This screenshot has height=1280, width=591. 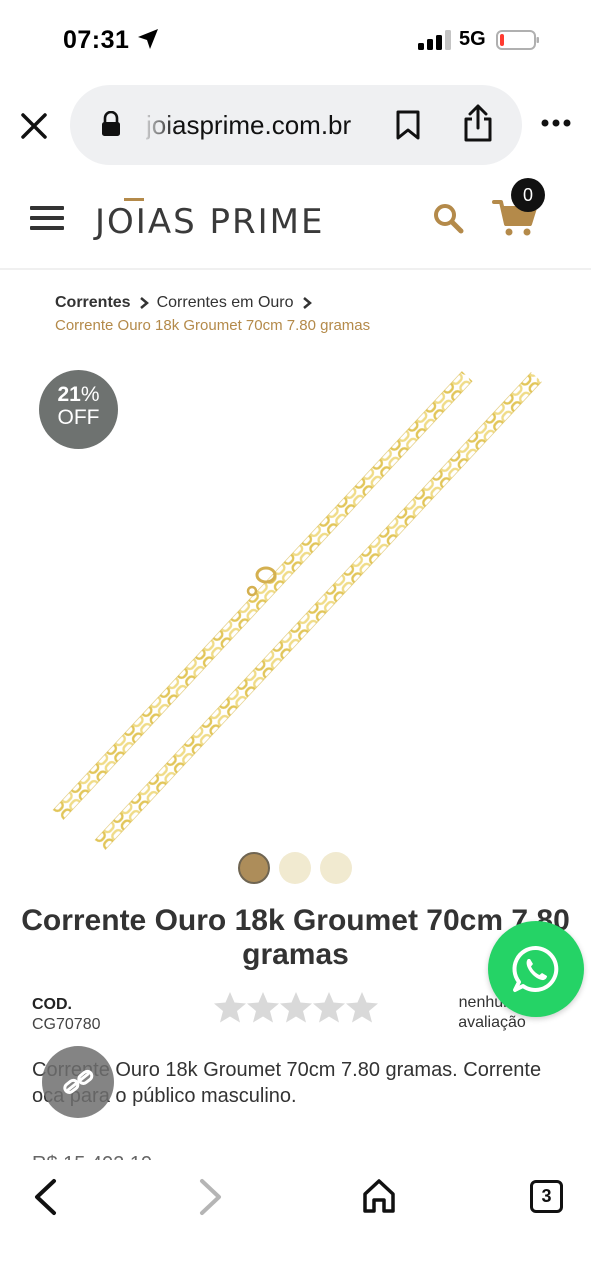 I want to click on whatsapp-icon, so click(x=535, y=968).